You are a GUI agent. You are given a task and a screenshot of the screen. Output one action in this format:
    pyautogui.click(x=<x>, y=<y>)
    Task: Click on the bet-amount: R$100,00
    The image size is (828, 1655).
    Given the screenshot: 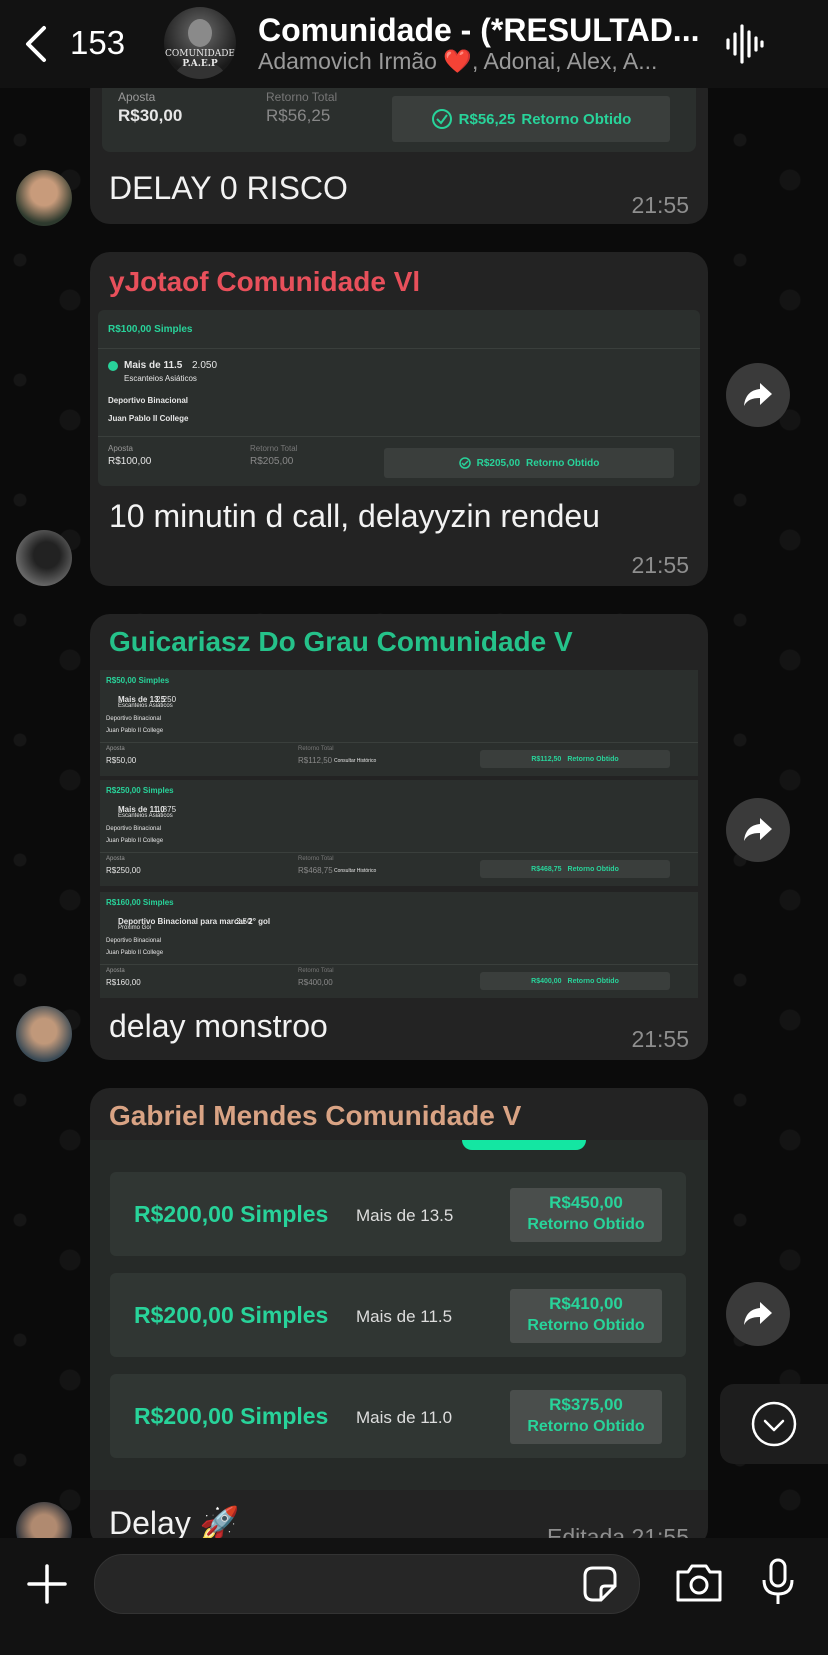 What is the action you would take?
    pyautogui.click(x=130, y=461)
    